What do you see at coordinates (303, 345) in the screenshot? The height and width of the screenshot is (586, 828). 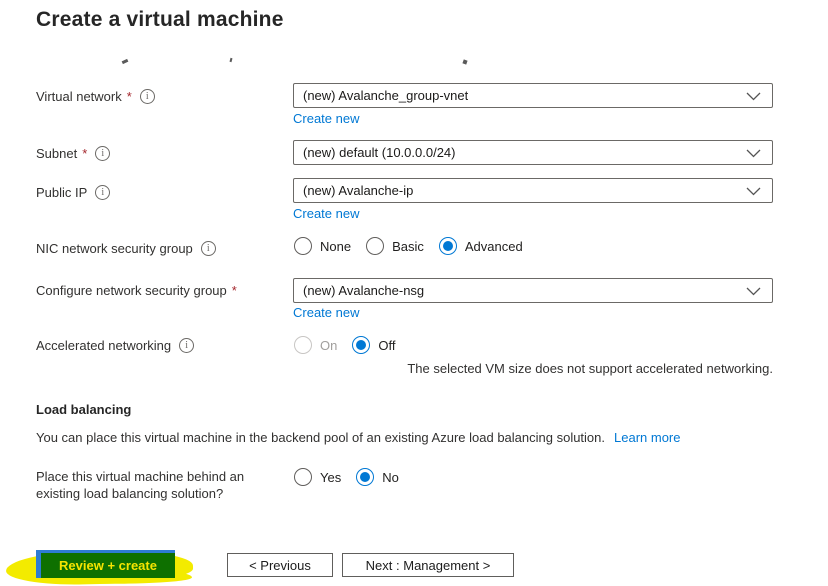 I see `radio-on` at bounding box center [303, 345].